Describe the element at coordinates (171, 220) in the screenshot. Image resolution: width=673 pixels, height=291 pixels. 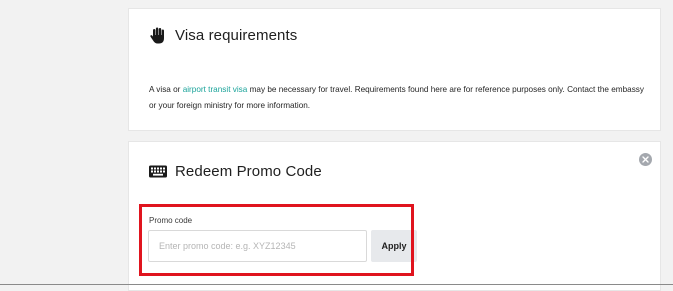
I see `promo-code-label: Promo code` at that location.